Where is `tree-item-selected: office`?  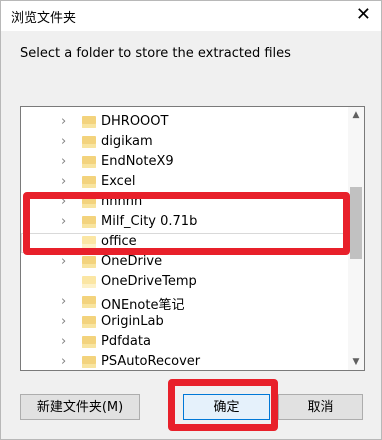
tree-item-selected: office is located at coordinates (184, 243).